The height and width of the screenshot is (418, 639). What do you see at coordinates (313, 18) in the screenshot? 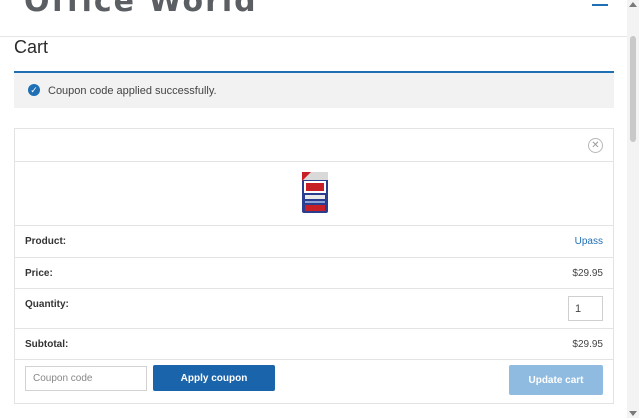
I see `site-header: Office World` at bounding box center [313, 18].